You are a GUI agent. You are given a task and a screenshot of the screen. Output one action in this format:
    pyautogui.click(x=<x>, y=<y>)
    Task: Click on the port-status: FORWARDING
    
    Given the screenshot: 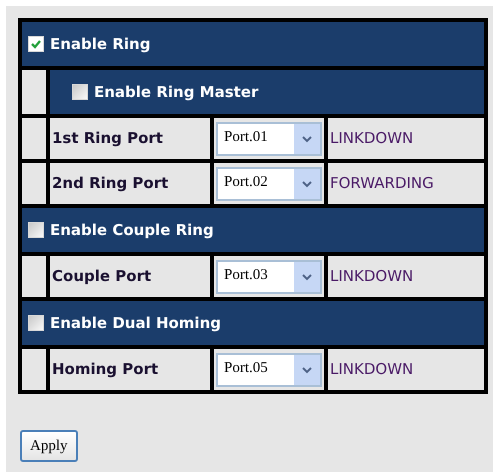 What is the action you would take?
    pyautogui.click(x=382, y=183)
    